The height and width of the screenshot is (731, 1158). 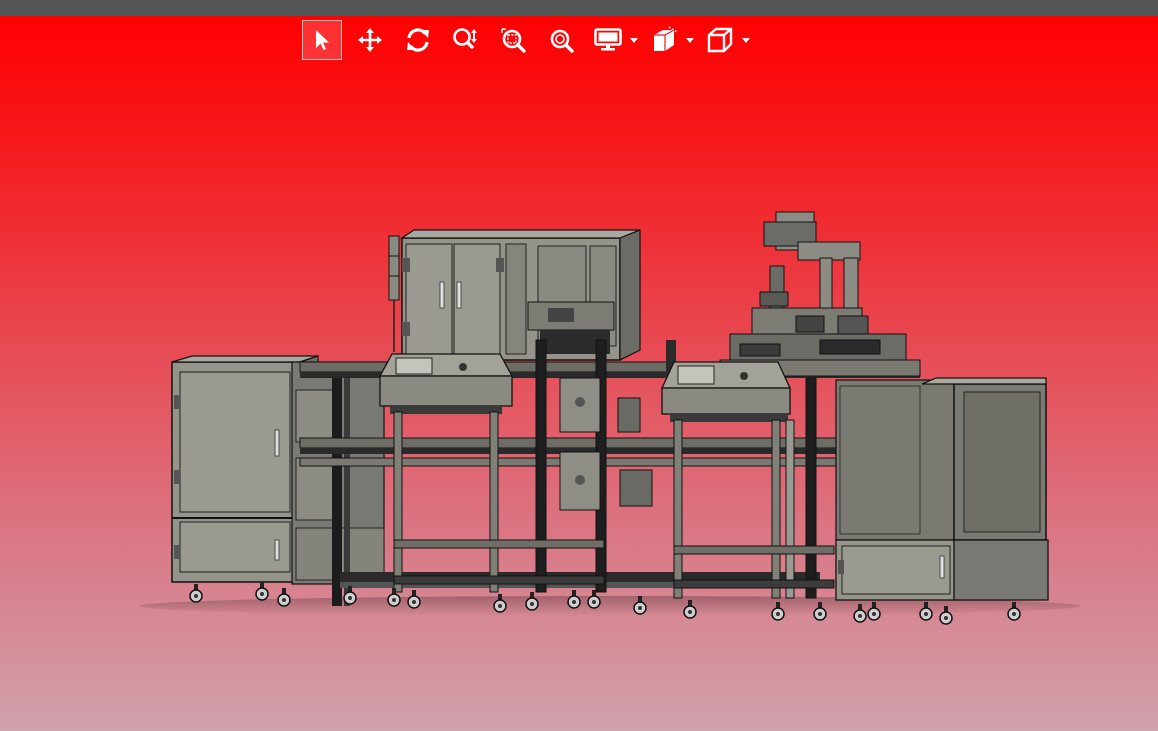 I want to click on rotate-icon, so click(x=418, y=40).